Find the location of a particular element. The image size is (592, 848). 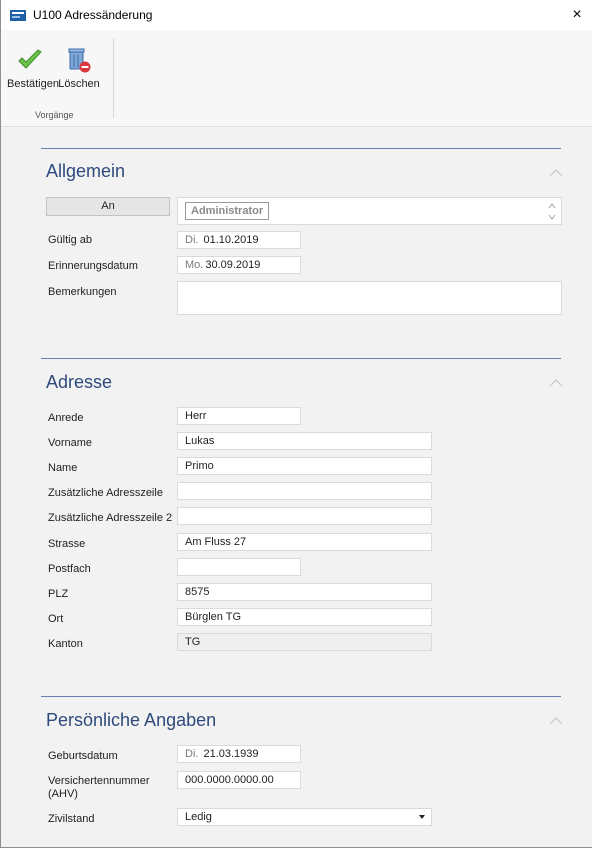

section-title-personal: Persönliche Angaben is located at coordinates (131, 720).